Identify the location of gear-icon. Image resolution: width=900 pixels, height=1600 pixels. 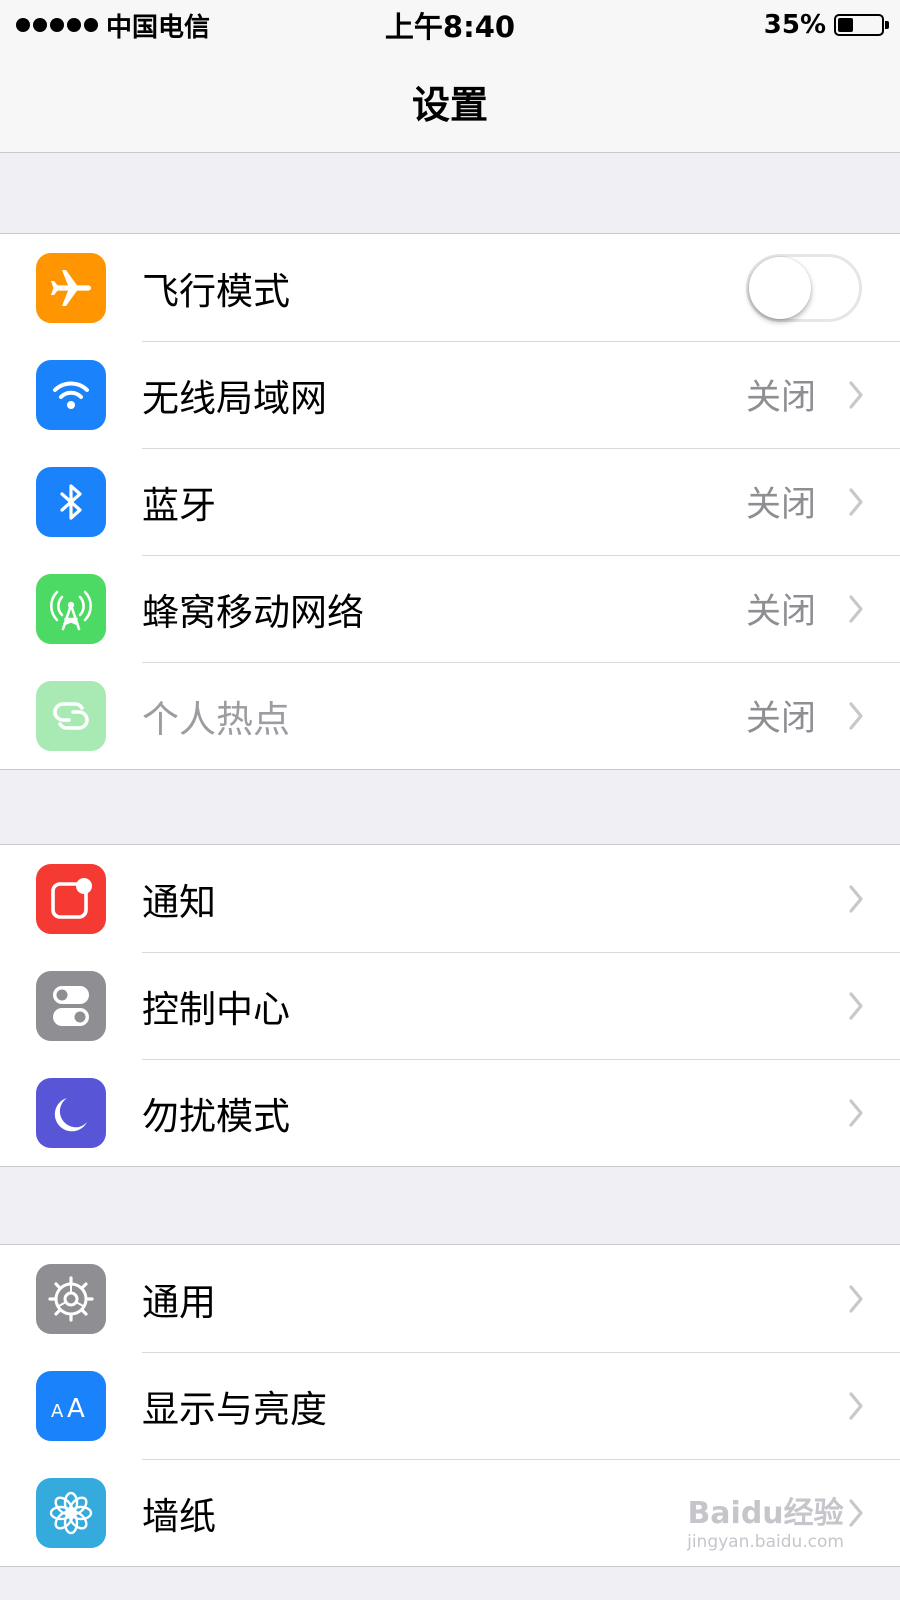
(71, 1298).